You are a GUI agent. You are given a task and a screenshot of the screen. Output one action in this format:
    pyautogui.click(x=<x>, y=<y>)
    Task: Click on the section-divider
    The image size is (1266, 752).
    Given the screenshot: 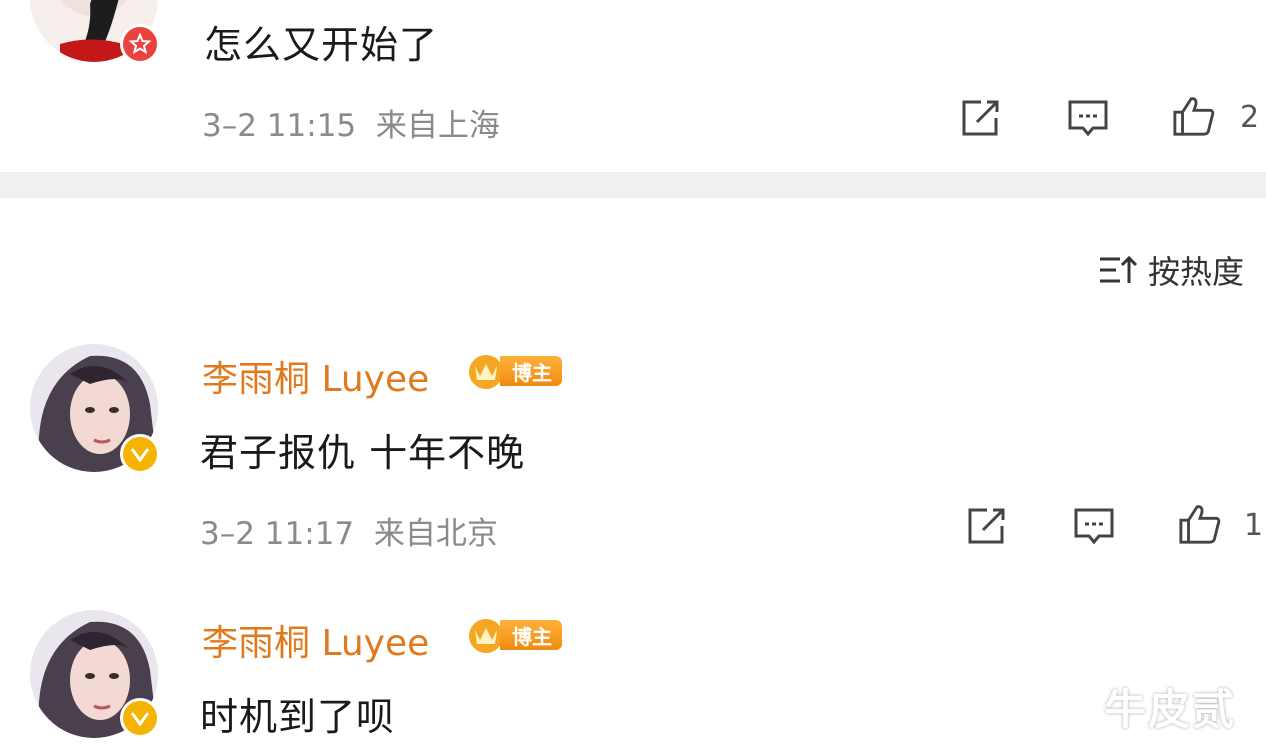 What is the action you would take?
    pyautogui.click(x=633, y=185)
    